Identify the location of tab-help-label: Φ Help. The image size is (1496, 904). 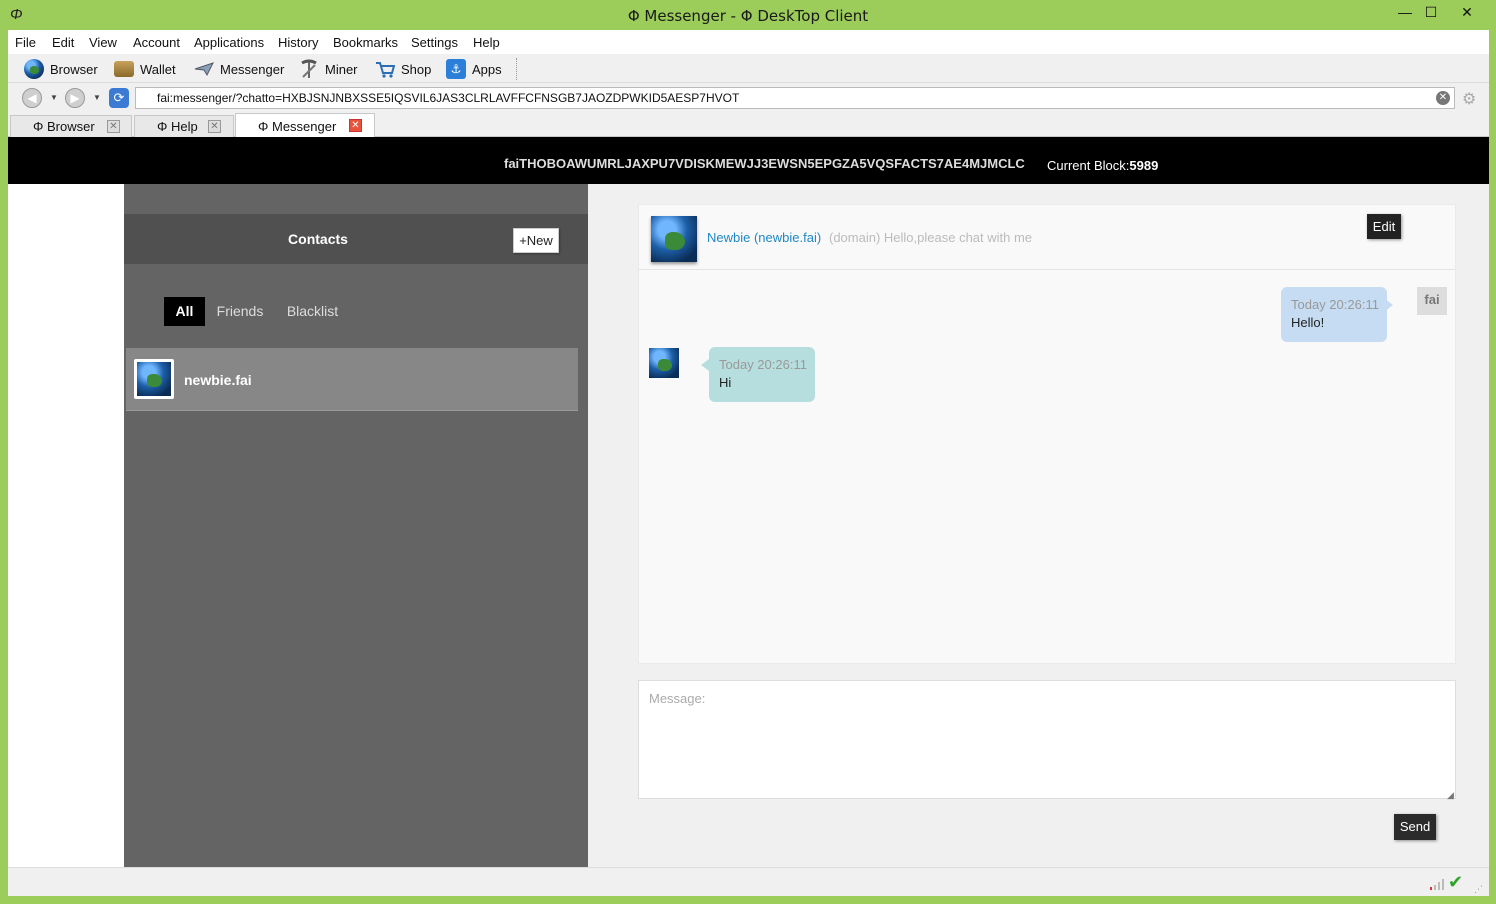
(177, 126).